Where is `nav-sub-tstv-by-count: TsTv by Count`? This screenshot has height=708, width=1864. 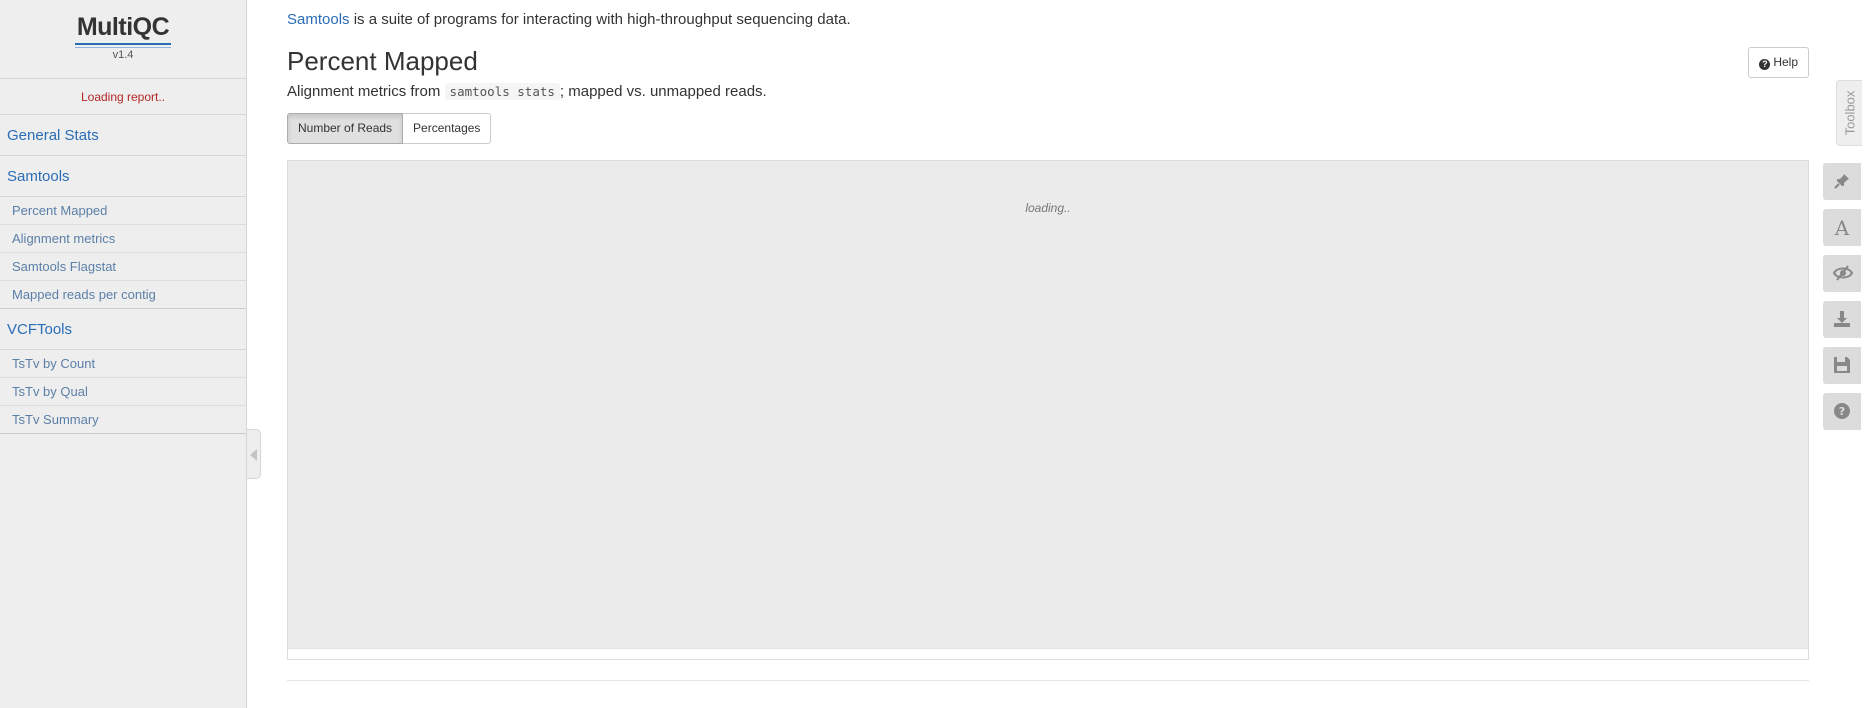
nav-sub-tstv-by-count: TsTv by Count is located at coordinates (123, 364).